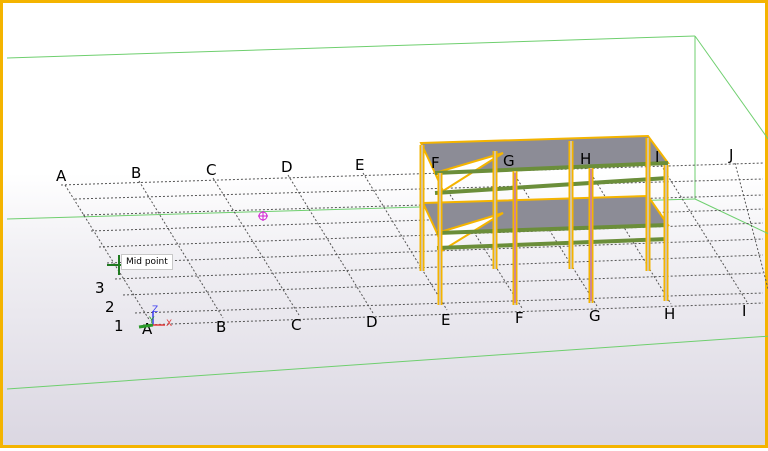 This screenshot has width=768, height=451. I want to click on crosshair-circle-icon, so click(263, 216).